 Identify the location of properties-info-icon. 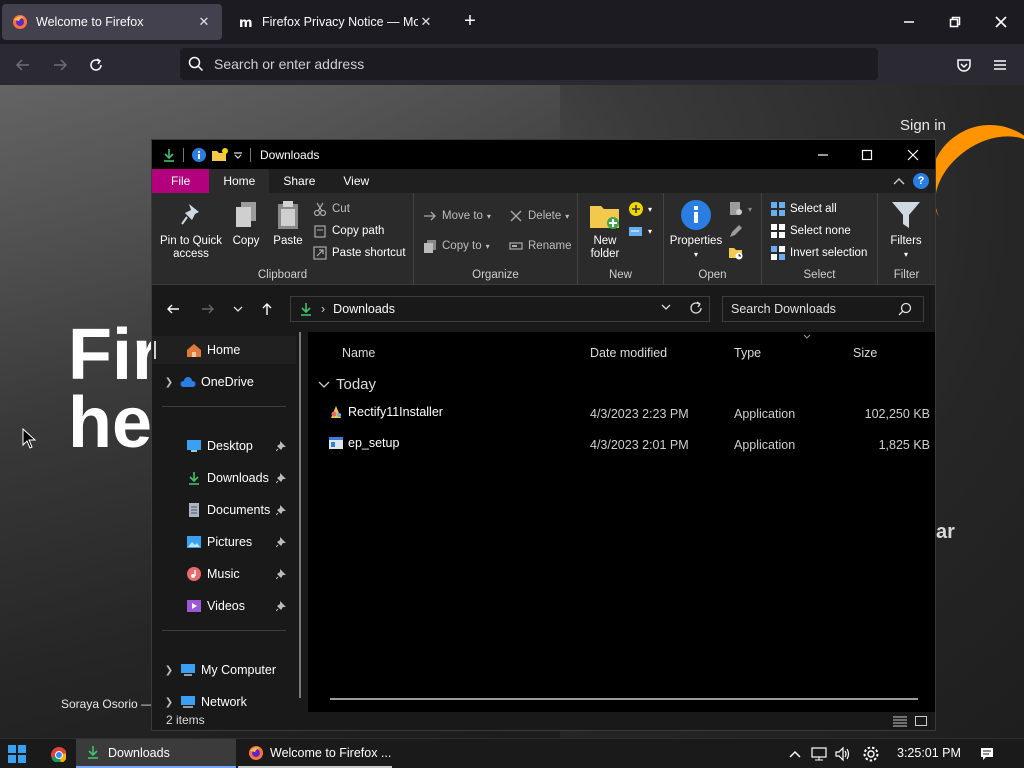
(199, 155).